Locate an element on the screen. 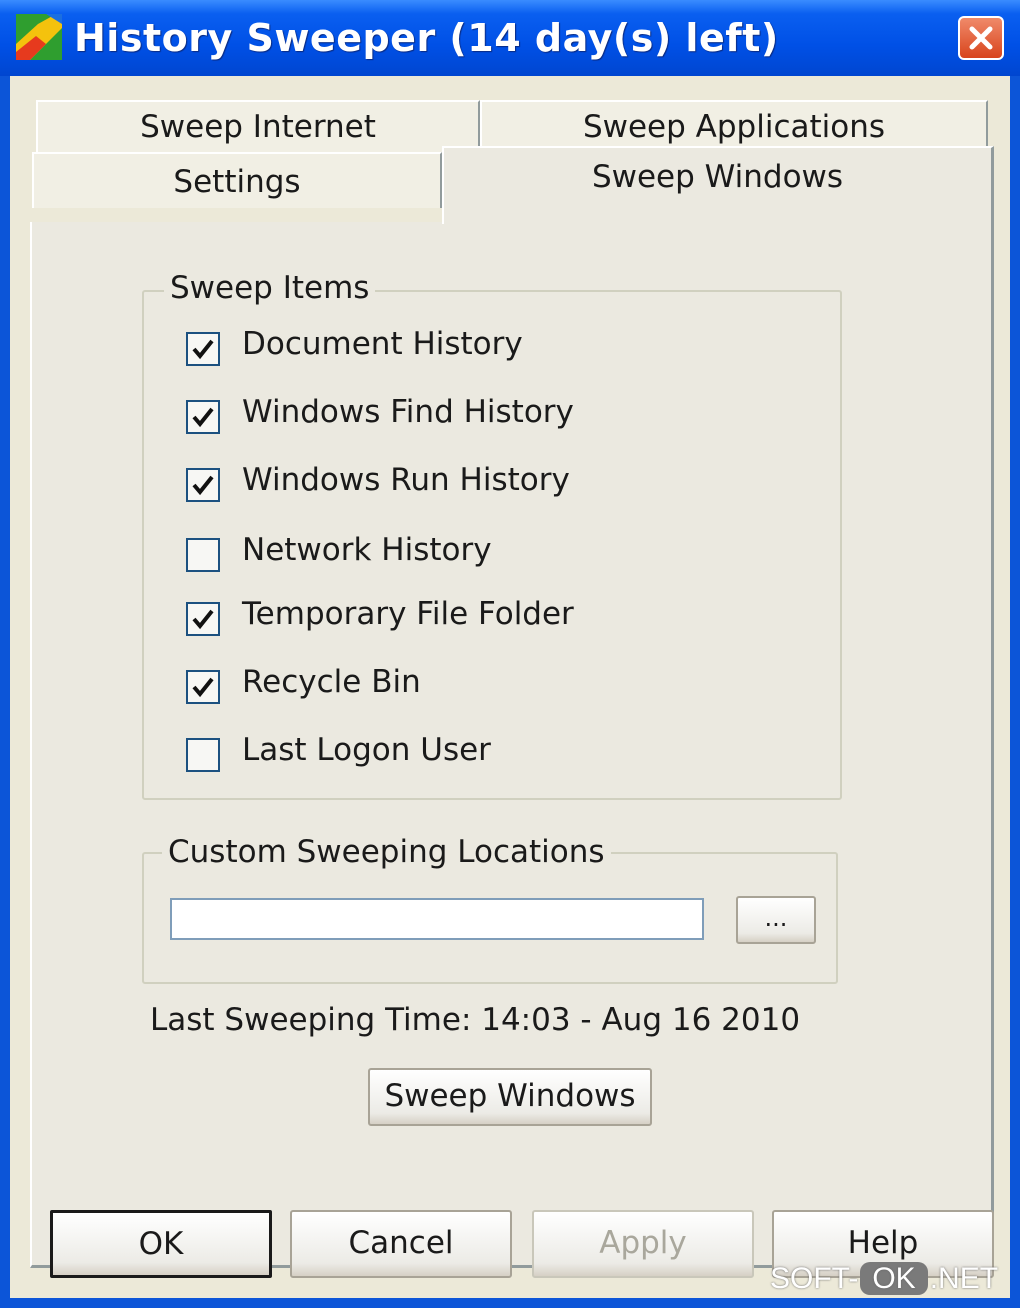 The height and width of the screenshot is (1308, 1020). watermark-left: SOFT- is located at coordinates (814, 1278).